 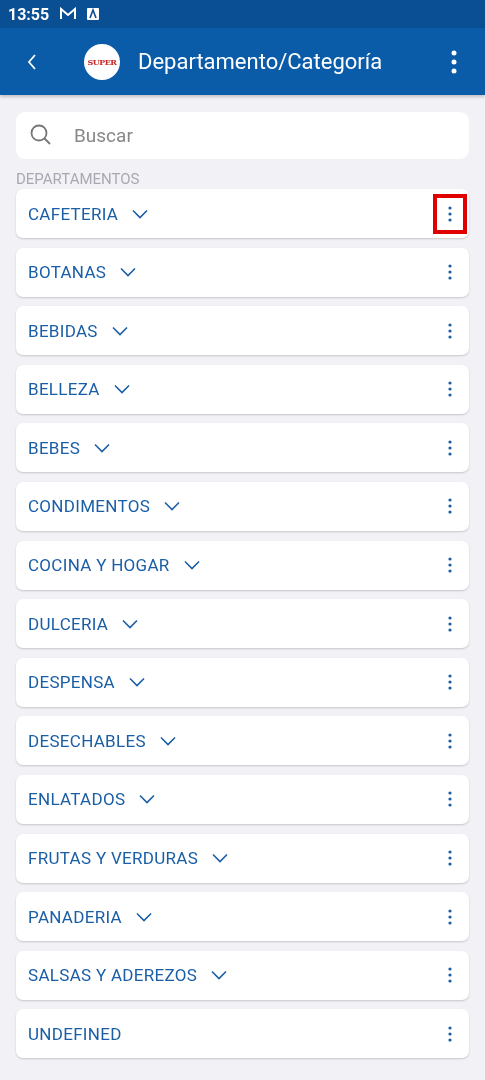 I want to click on search-field: Buscar, so click(x=242, y=135).